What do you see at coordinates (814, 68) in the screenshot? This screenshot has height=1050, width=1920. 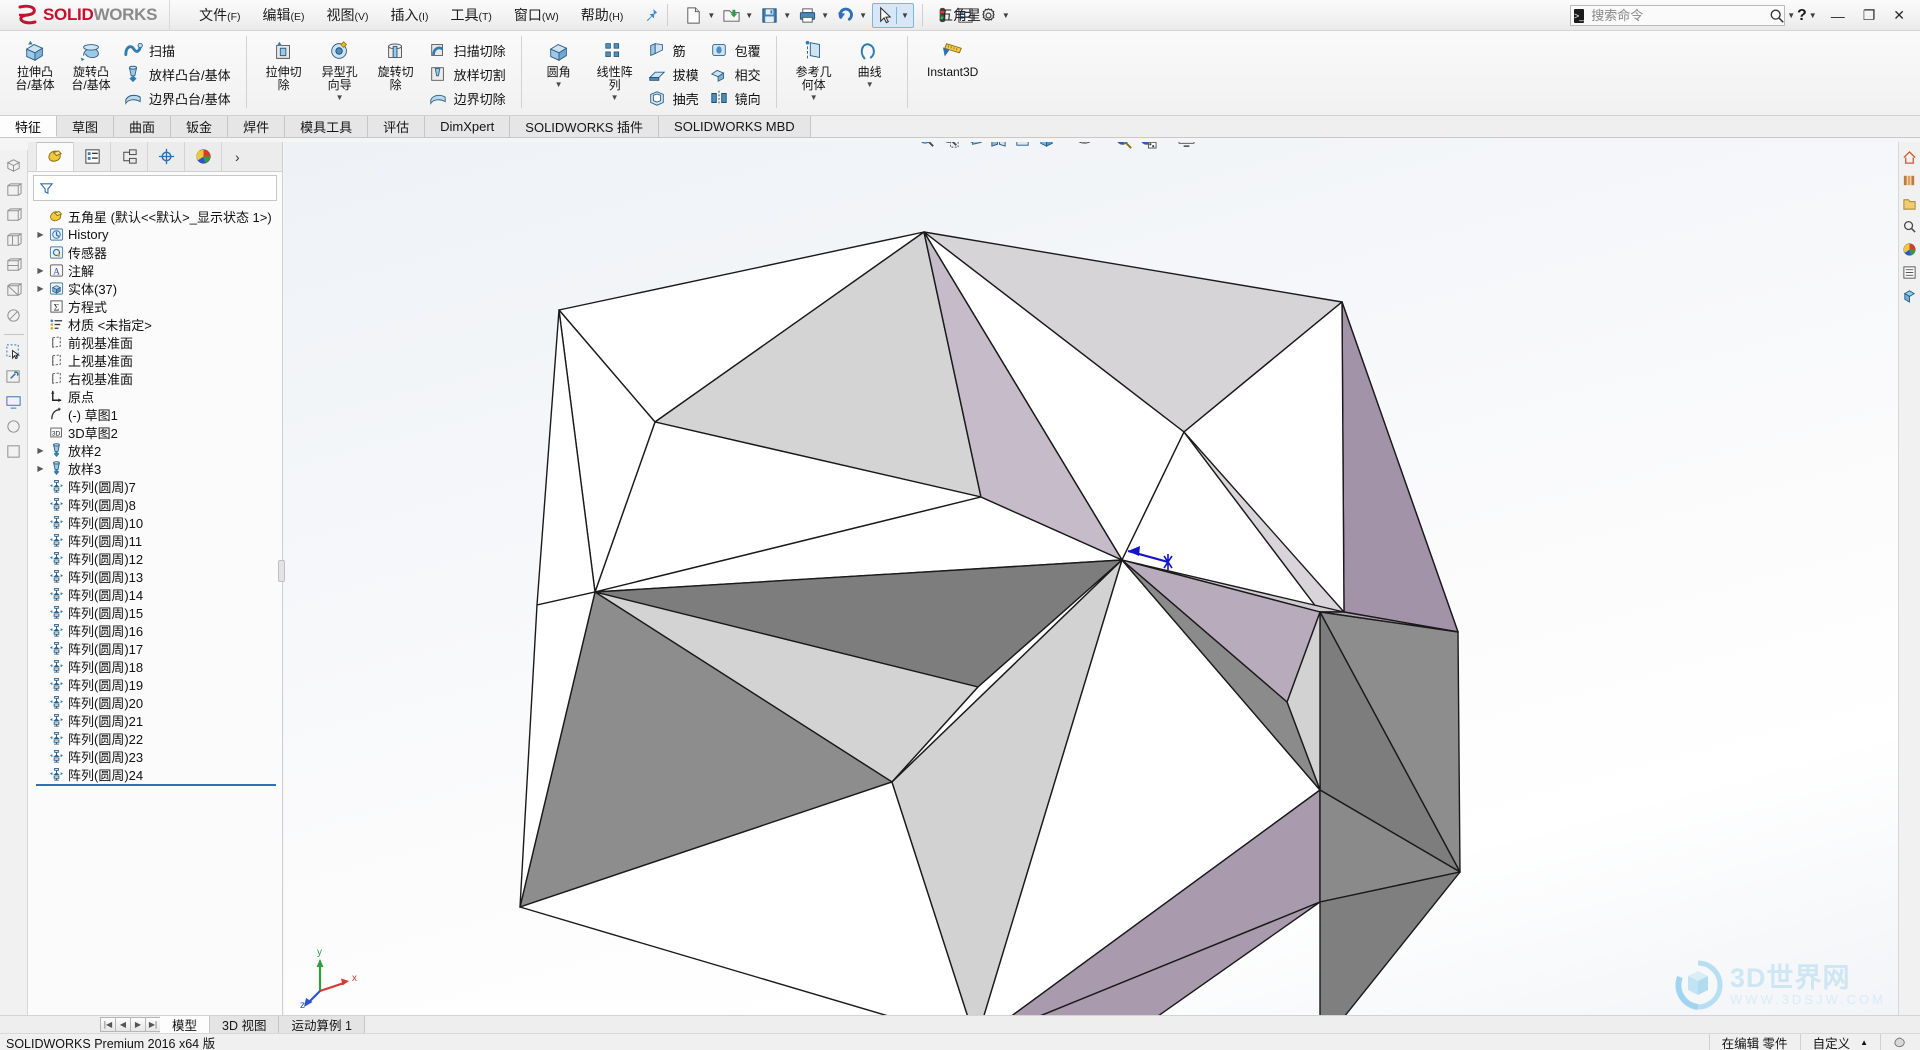 I see `reference-geometry-button: 参考几 何体 ▼` at bounding box center [814, 68].